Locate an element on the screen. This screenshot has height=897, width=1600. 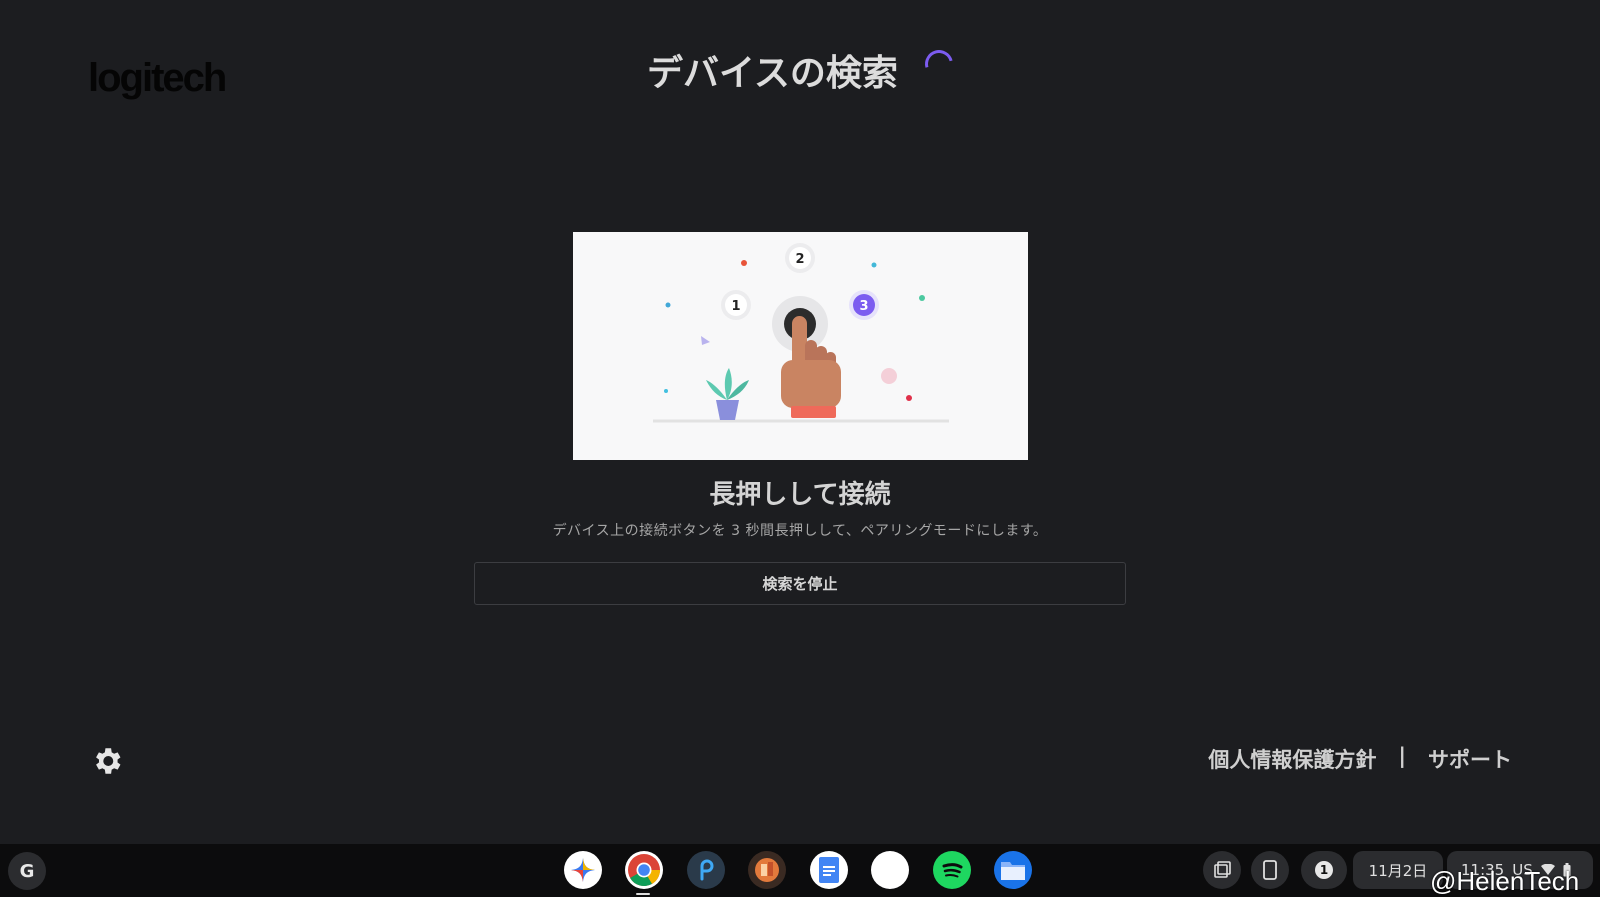
picsart-icon is located at coordinates (706, 870).